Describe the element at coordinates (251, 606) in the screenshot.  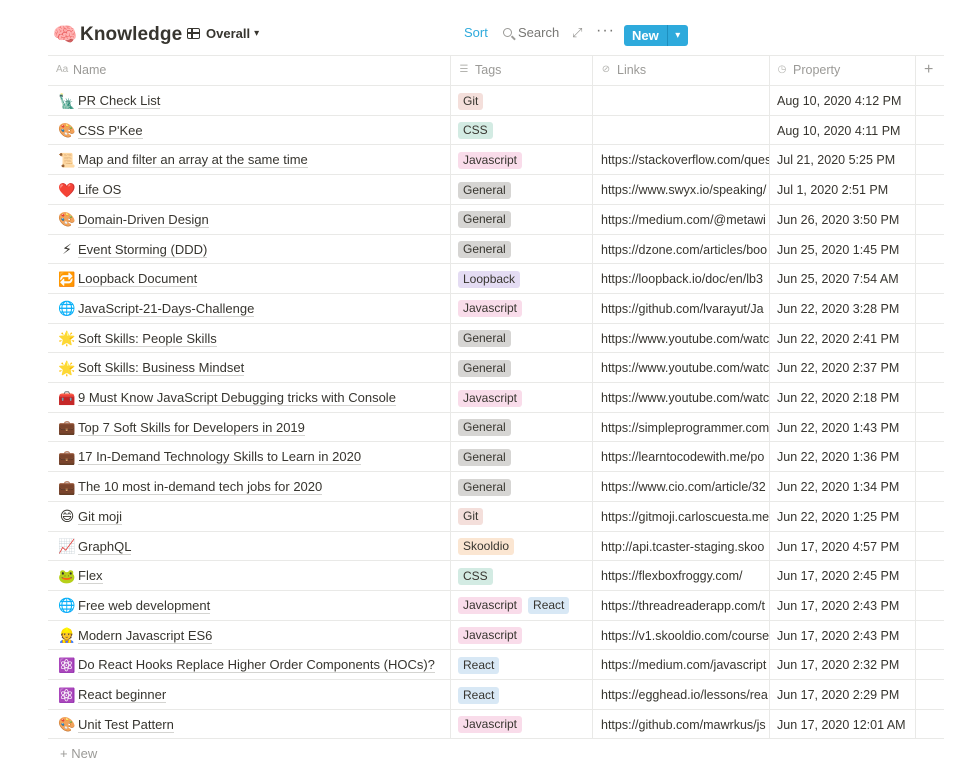
I see `name-cell: 🌐 Free web development` at that location.